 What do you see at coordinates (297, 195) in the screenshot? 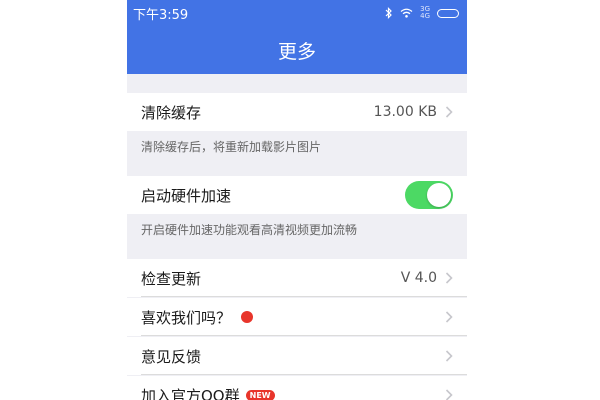
I see `hw-accel-row: 启动硬件加速` at bounding box center [297, 195].